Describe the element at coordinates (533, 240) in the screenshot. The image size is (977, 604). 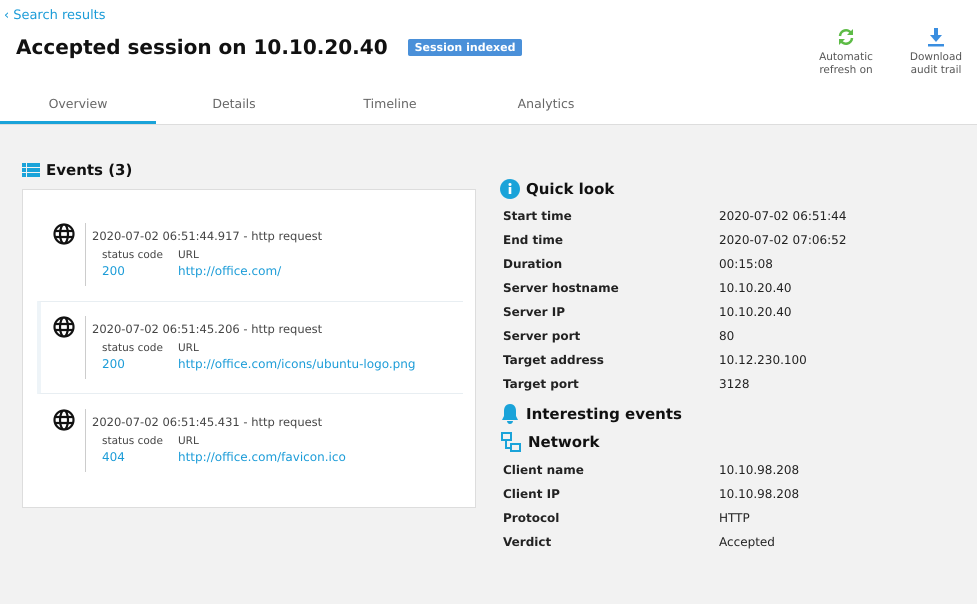
I see `field-label: End time` at that location.